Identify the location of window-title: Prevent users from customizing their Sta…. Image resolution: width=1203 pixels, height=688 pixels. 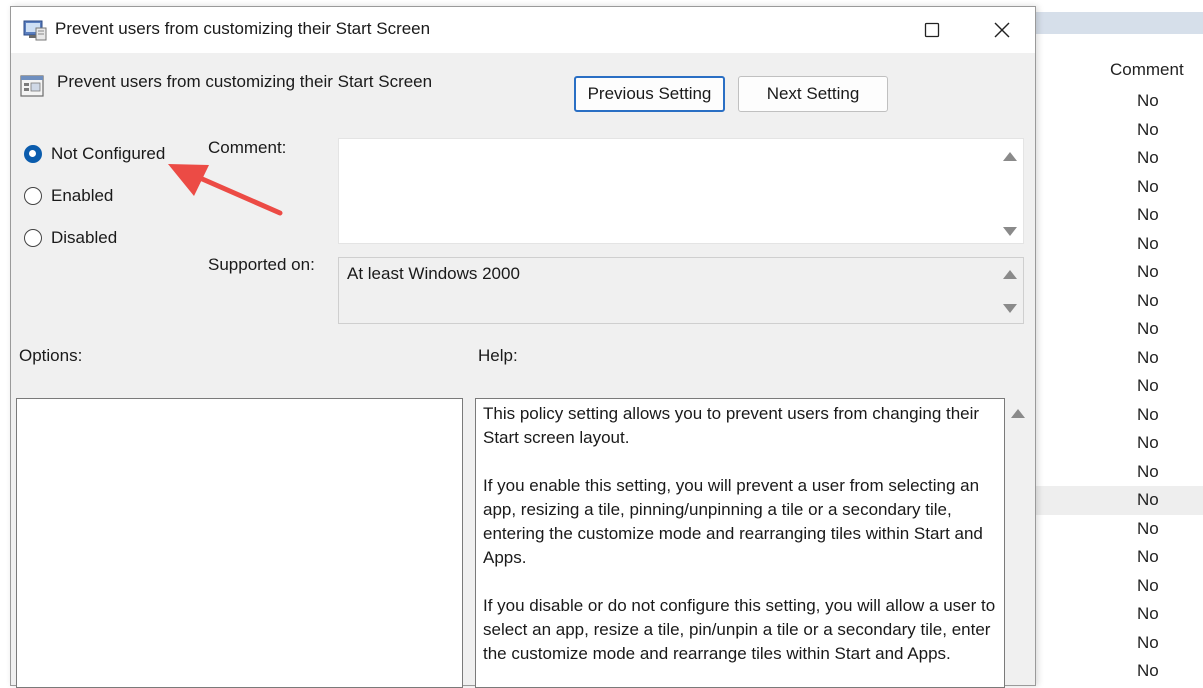
(243, 28).